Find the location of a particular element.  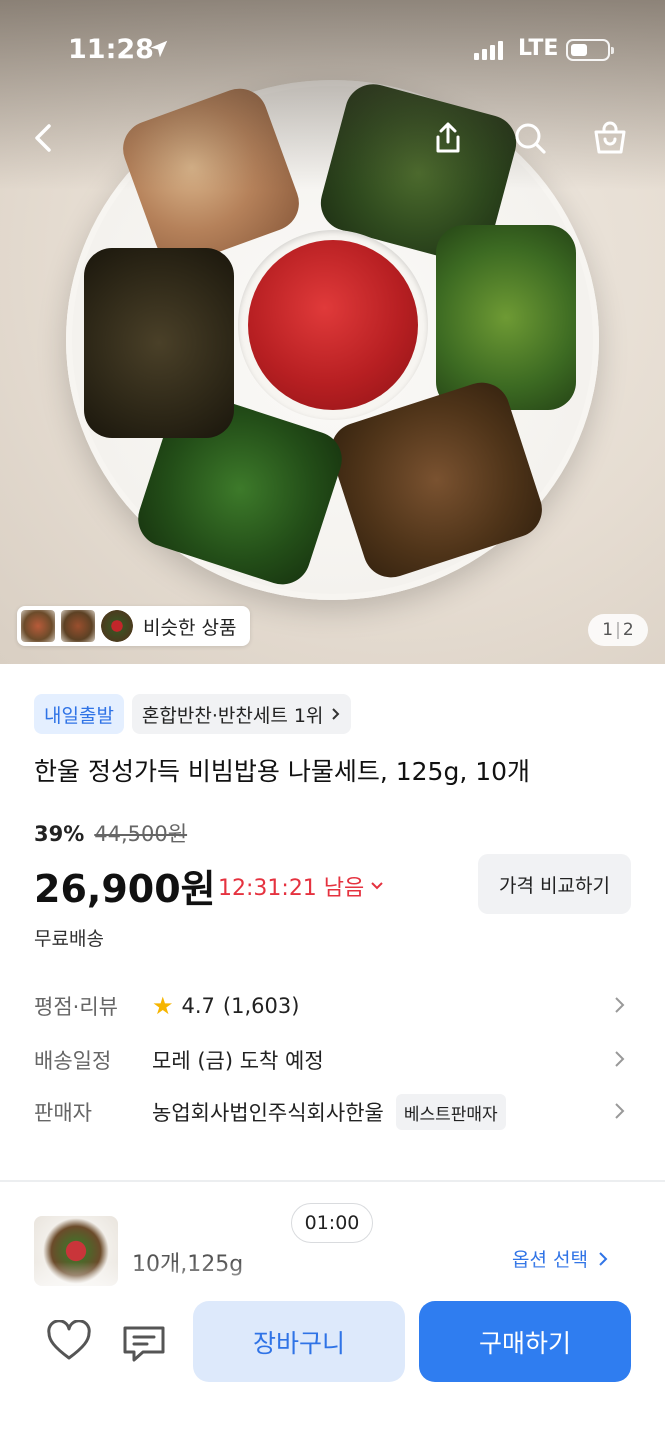

product-title: 한울 정성가득 비빔밥용 나물세트, 125g, 10개 is located at coordinates (282, 771).